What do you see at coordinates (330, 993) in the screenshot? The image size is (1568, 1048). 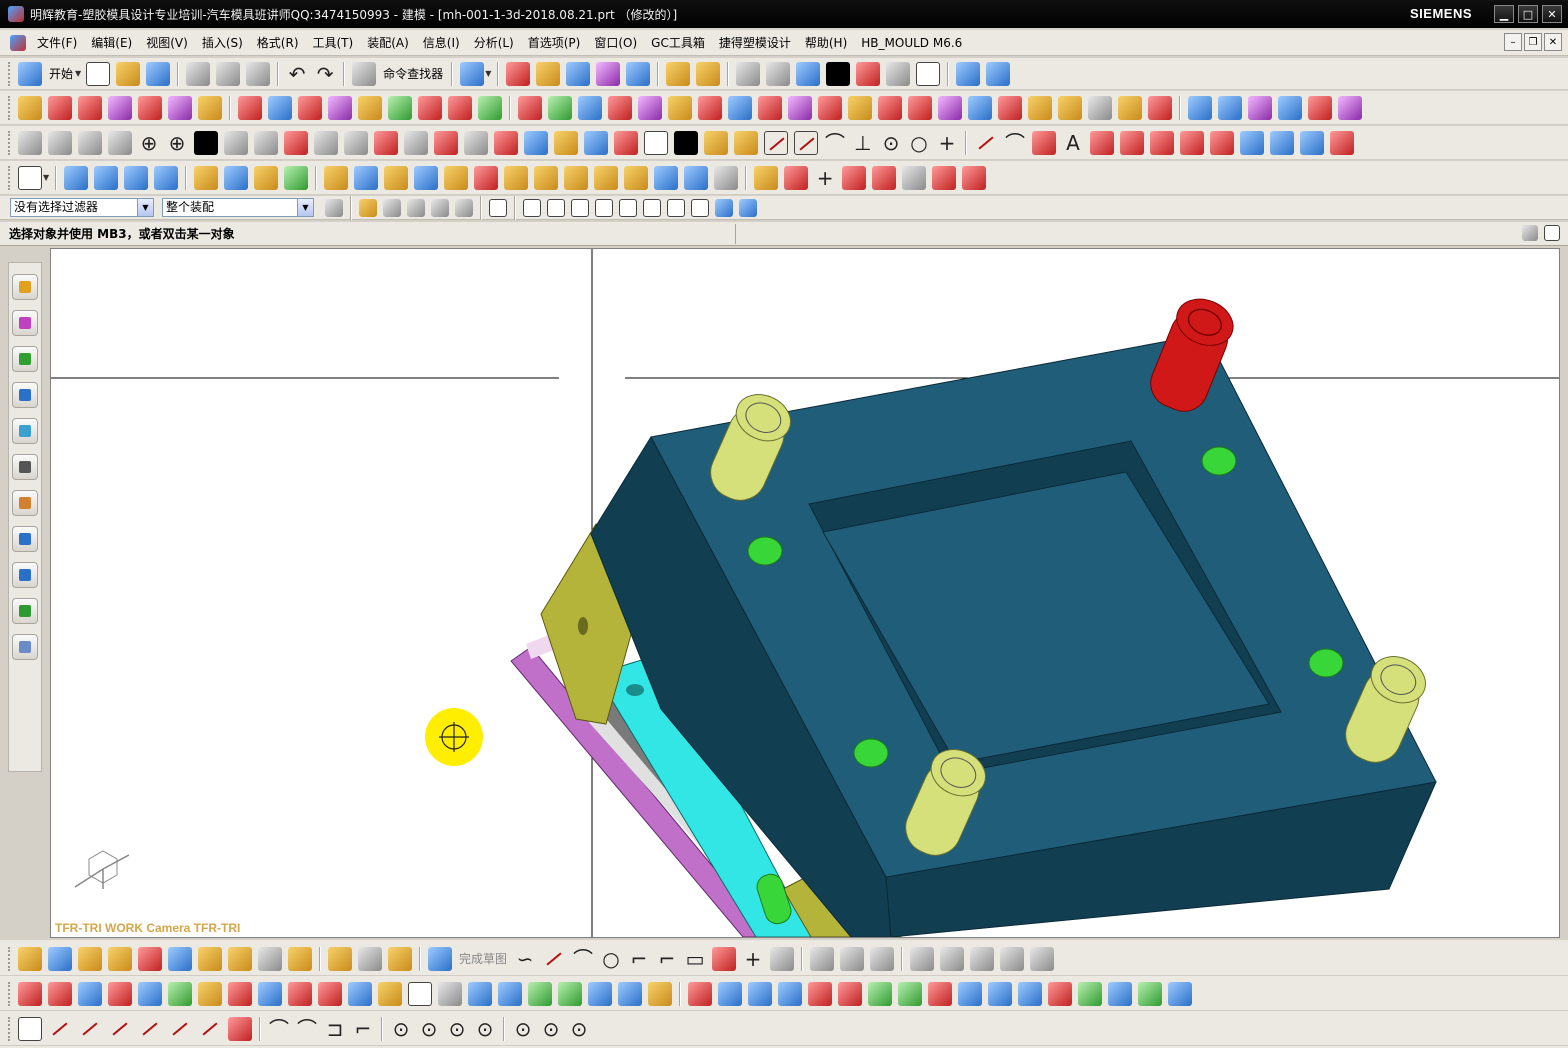 I see `parts-list-icon` at bounding box center [330, 993].